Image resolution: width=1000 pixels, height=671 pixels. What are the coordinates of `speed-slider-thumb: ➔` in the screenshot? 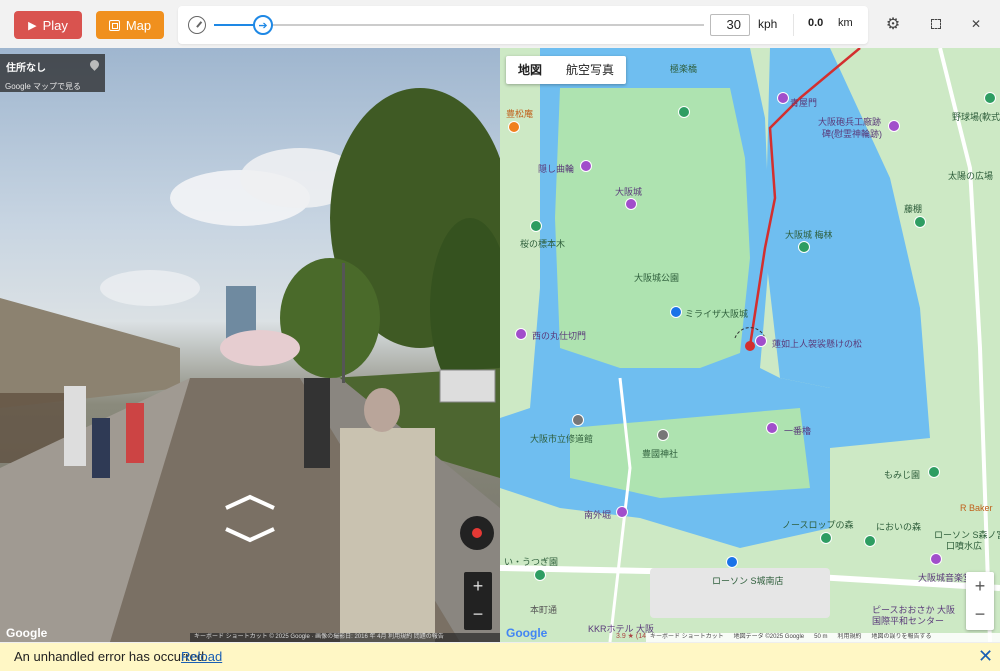 It's located at (263, 25).